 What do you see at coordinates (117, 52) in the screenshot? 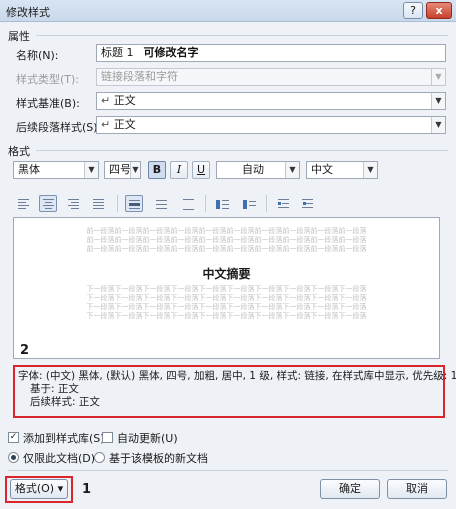
I see `name-value: 标题 1` at bounding box center [117, 52].